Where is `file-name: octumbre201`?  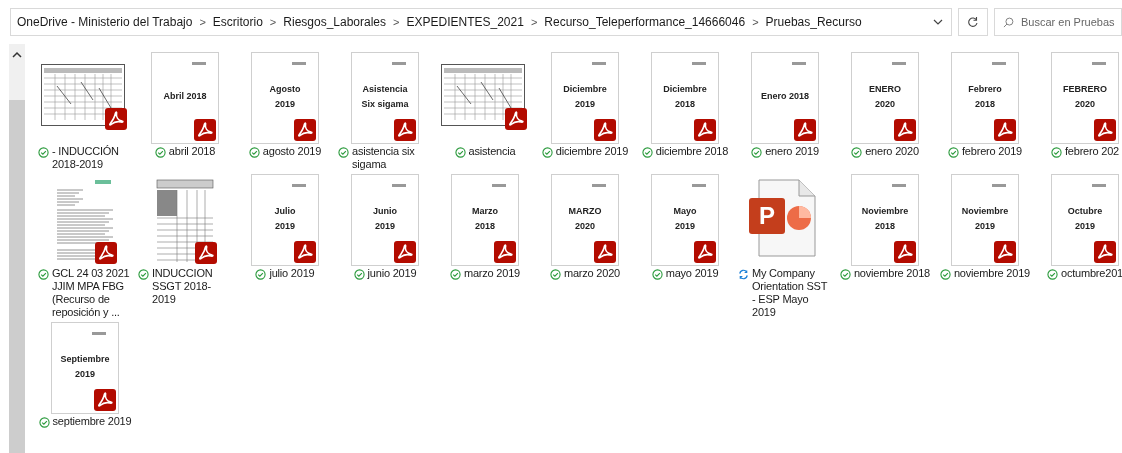 file-name: octumbre201 is located at coordinates (1091, 273).